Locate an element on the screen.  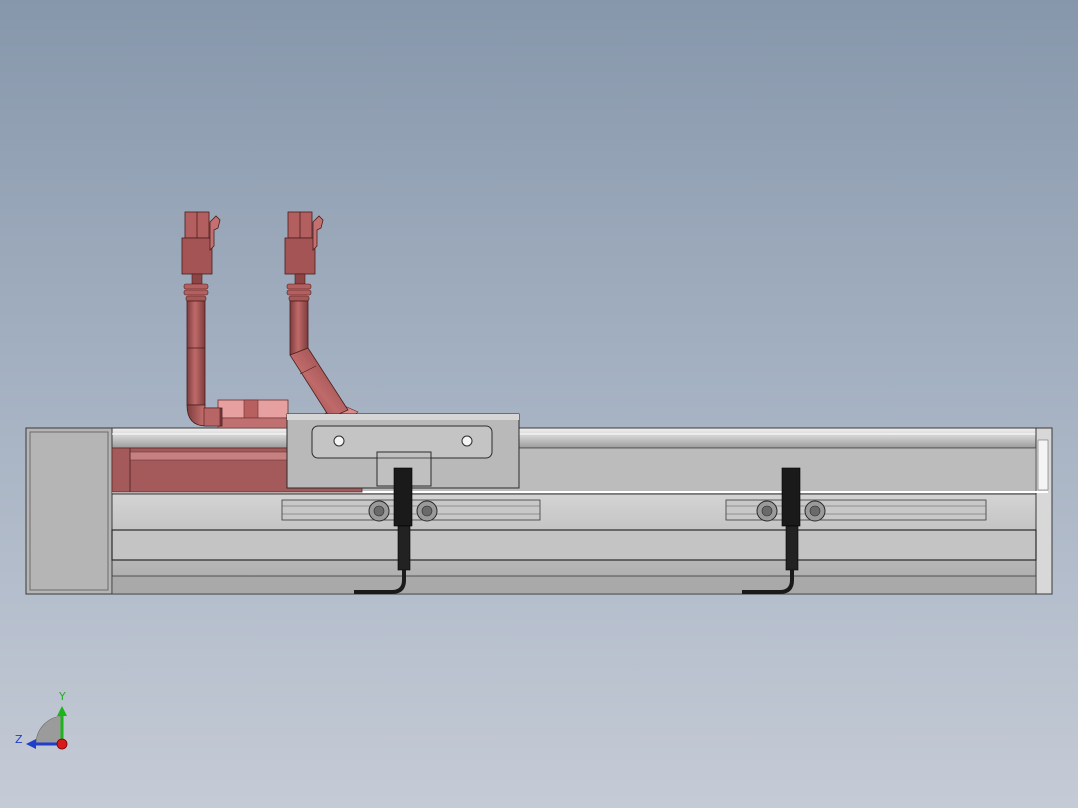
guide-rail is located at coordinates (580, 438).